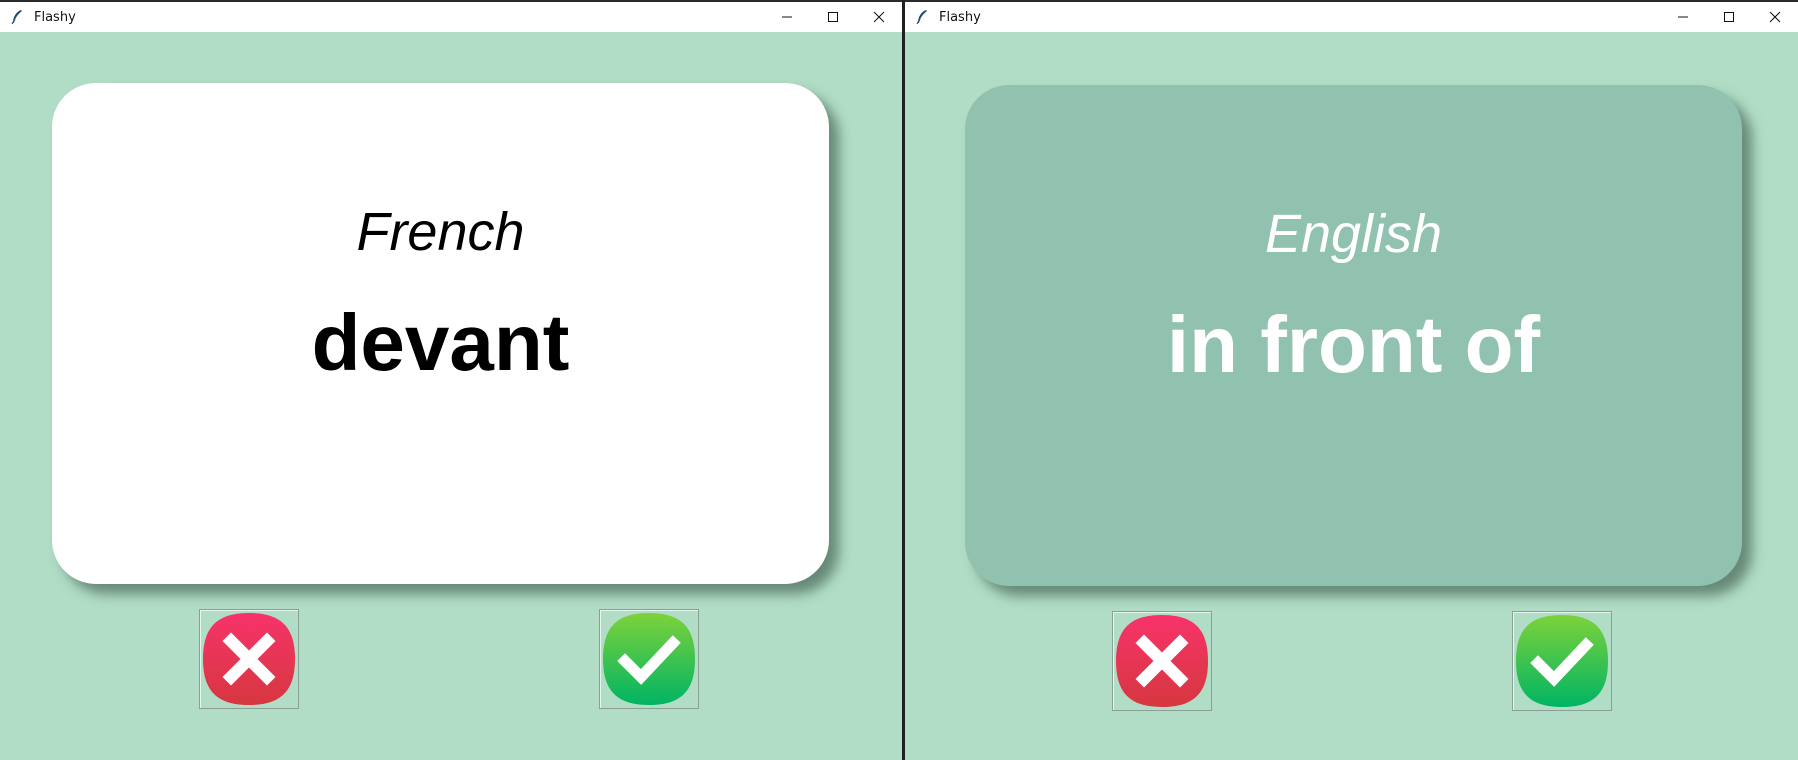 The image size is (1798, 760). What do you see at coordinates (1353, 234) in the screenshot?
I see `card-language: English` at bounding box center [1353, 234].